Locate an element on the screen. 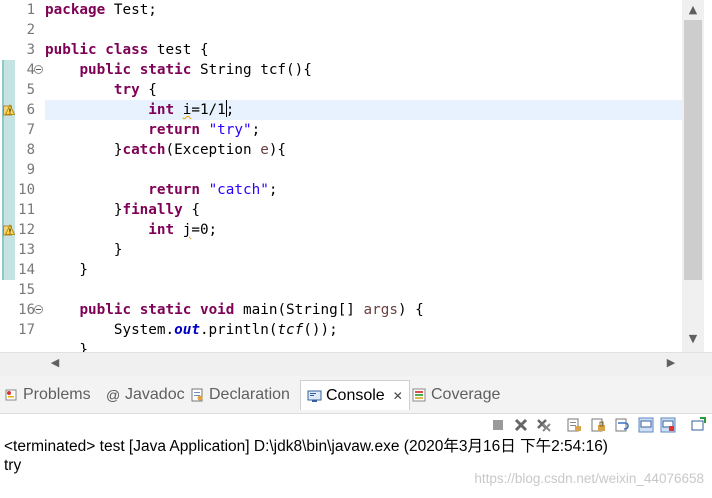 The width and height of the screenshot is (712, 498). remove-launch-icon is located at coordinates (521, 425).